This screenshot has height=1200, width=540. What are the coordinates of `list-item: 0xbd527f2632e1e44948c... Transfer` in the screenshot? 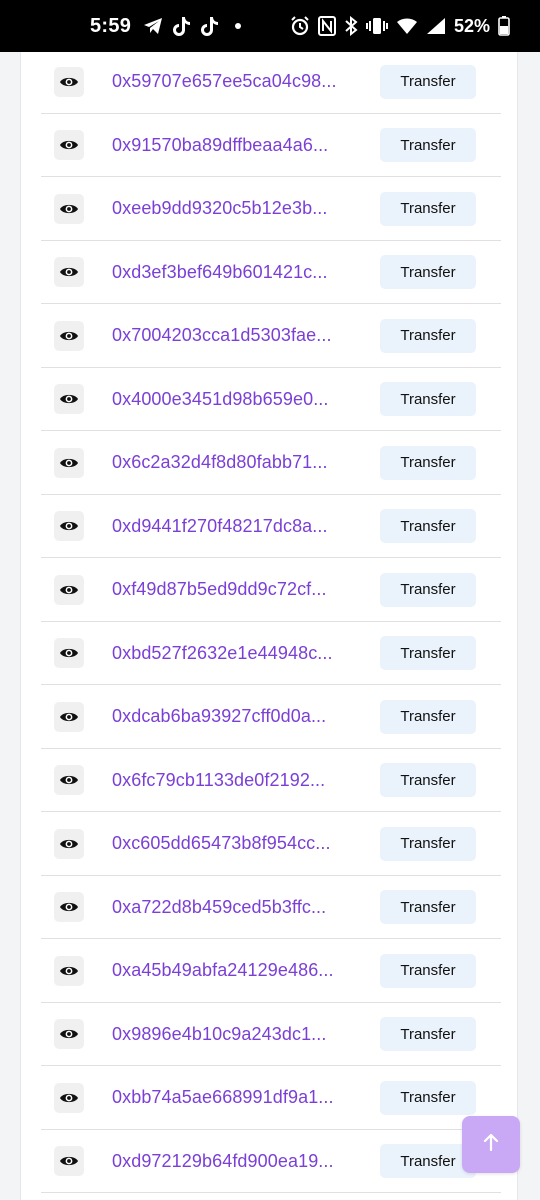 It's located at (271, 653).